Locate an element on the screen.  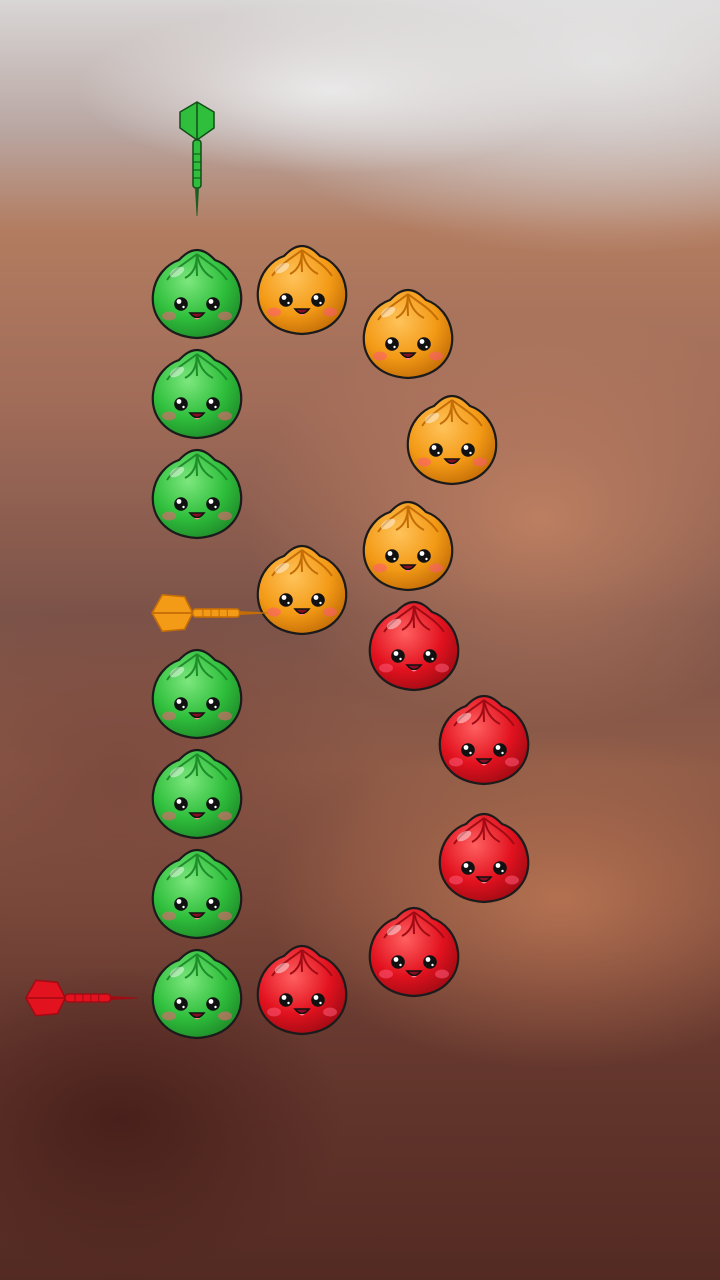
orange-dart is located at coordinates (209, 613).